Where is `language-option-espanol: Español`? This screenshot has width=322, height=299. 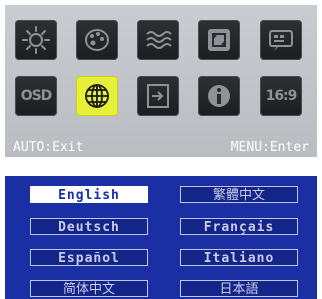 language-option-espanol: Español is located at coordinates (89, 257).